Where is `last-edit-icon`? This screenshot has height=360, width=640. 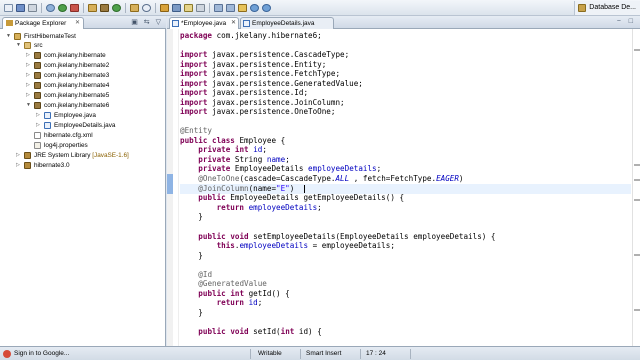
last-edit-icon is located at coordinates (242, 8).